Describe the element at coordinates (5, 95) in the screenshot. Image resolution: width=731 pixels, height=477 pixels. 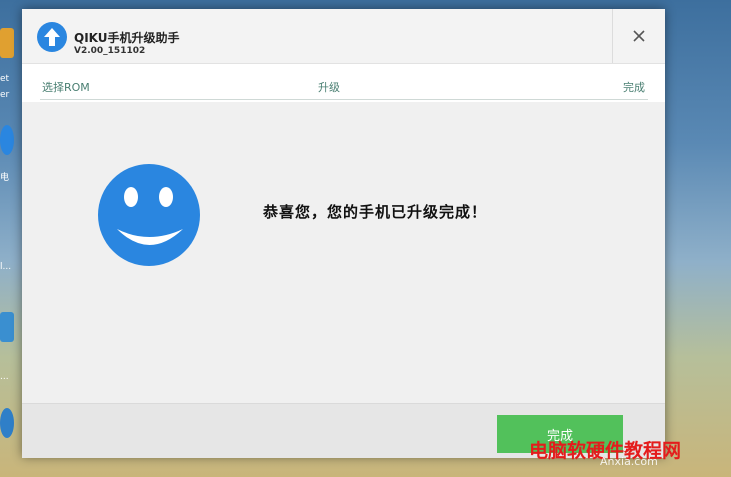
I see `desktop-label: er` at that location.